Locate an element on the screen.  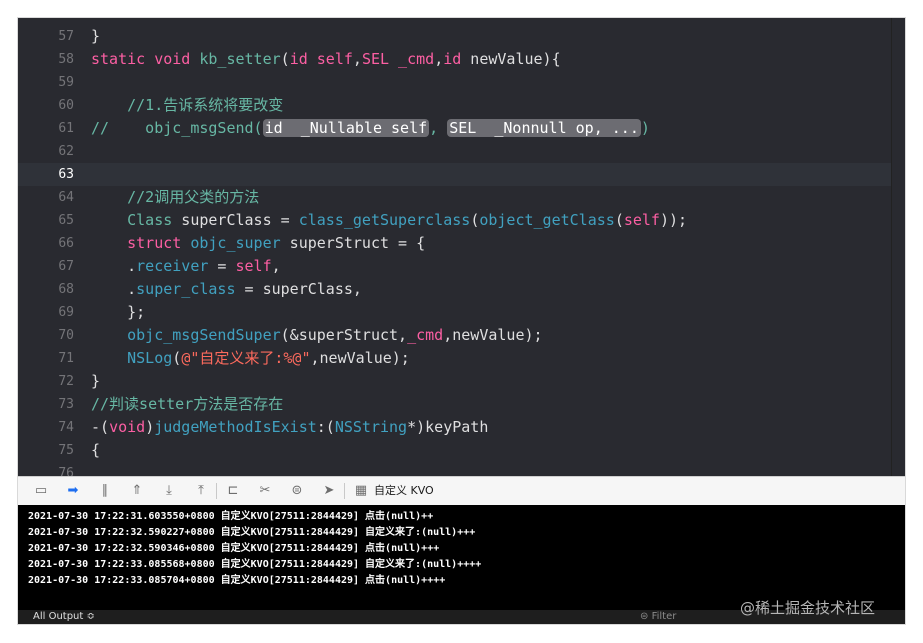
code-token: // objc_msgSend( is located at coordinates (177, 128).